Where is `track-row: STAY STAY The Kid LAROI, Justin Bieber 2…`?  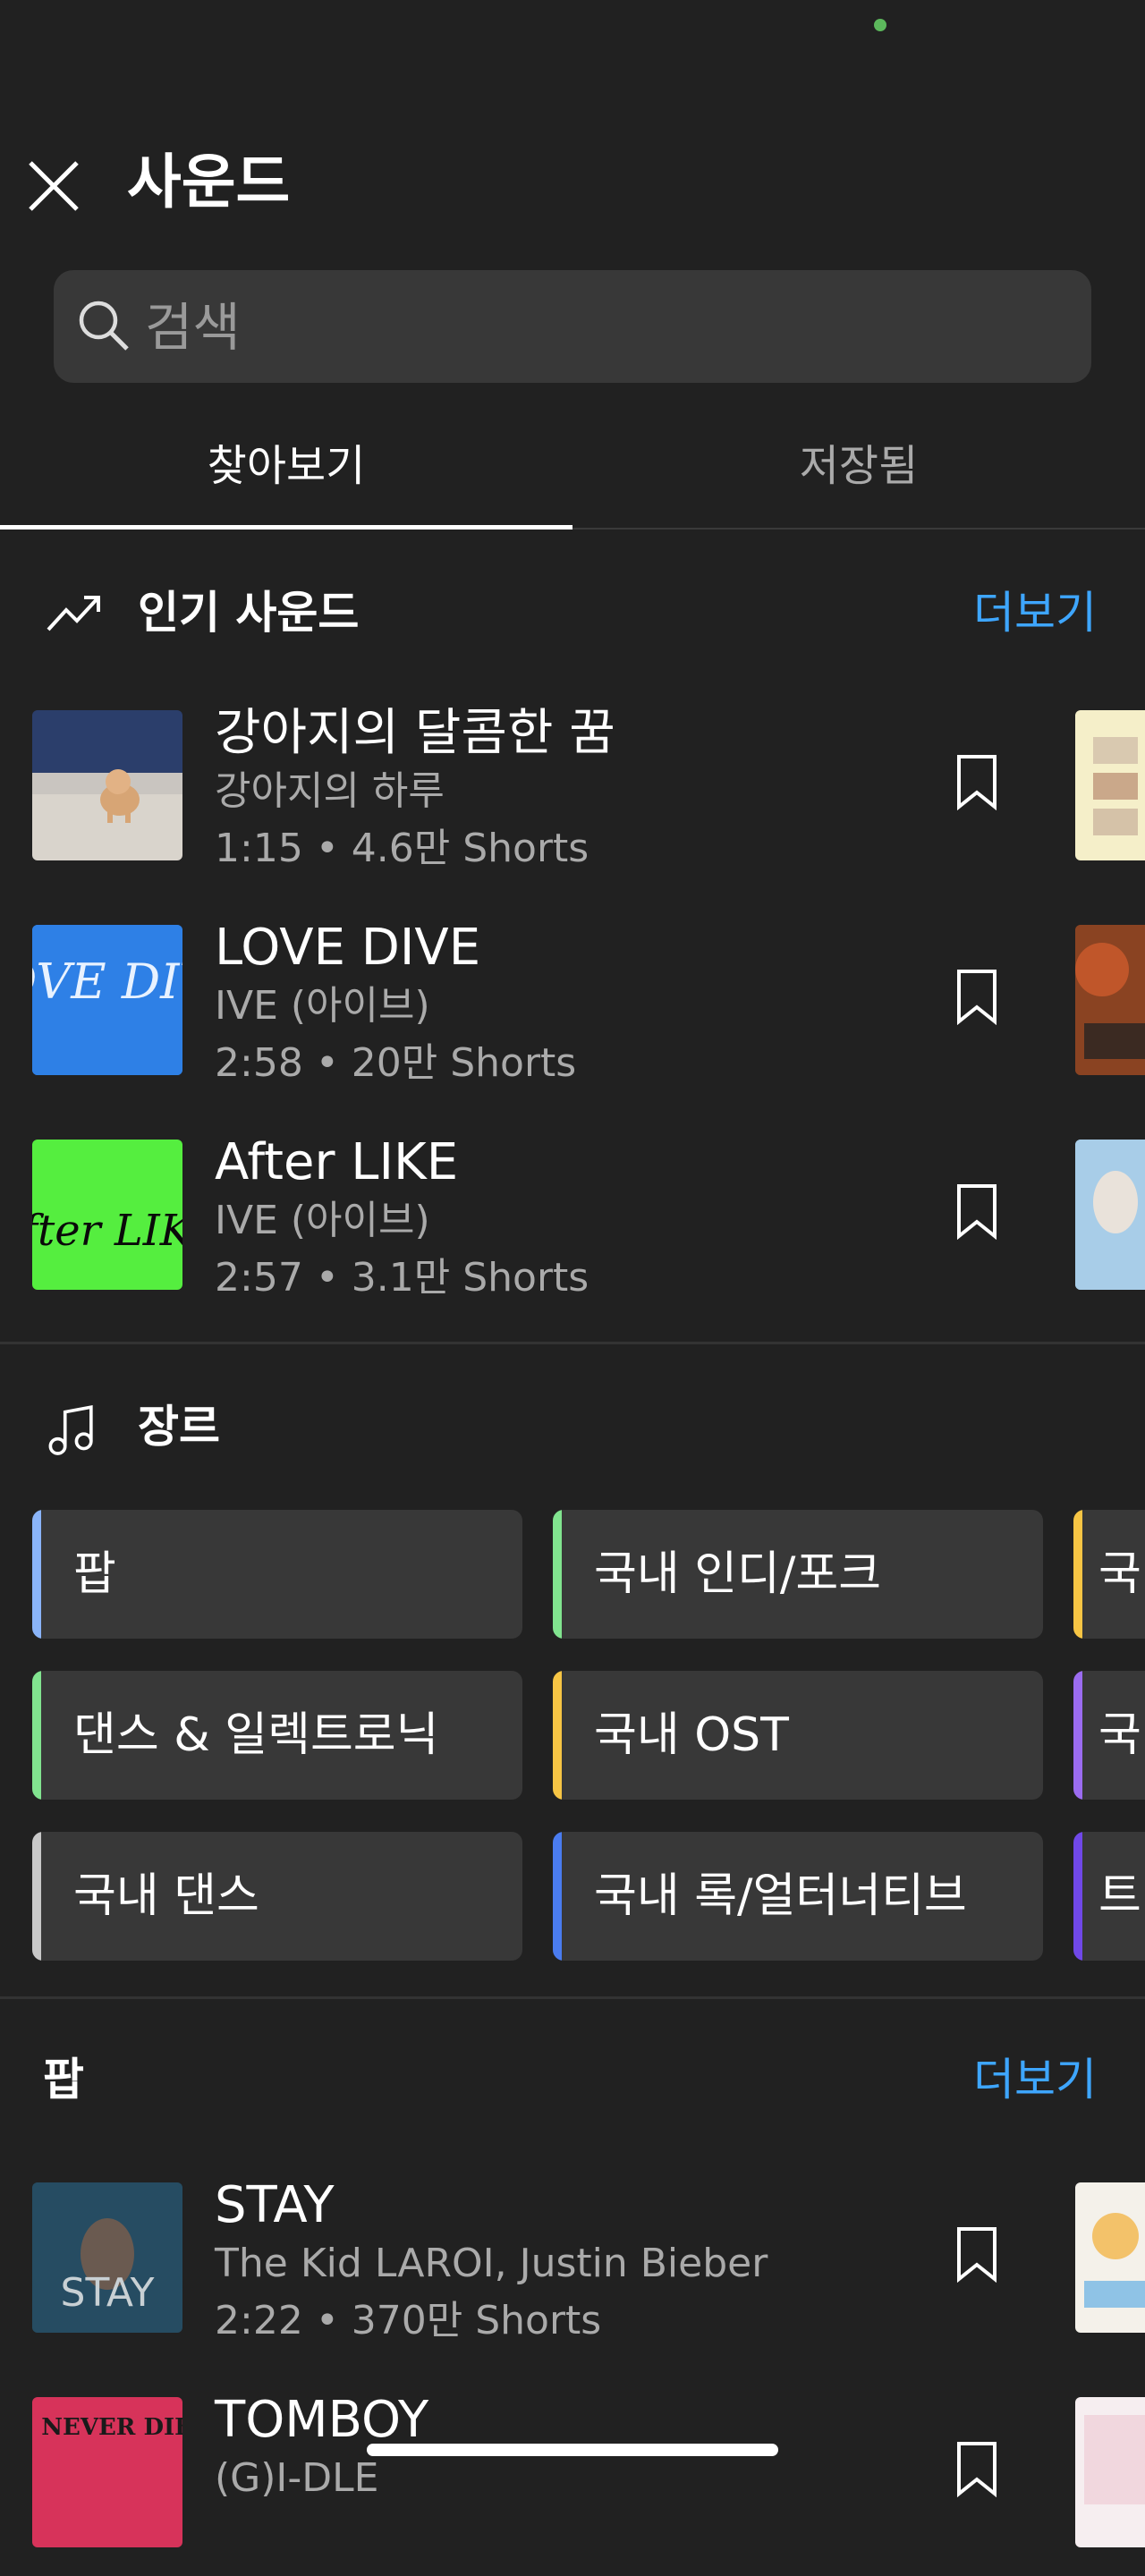 track-row: STAY STAY The Kid LAROI, Justin Bieber 2… is located at coordinates (572, 2263).